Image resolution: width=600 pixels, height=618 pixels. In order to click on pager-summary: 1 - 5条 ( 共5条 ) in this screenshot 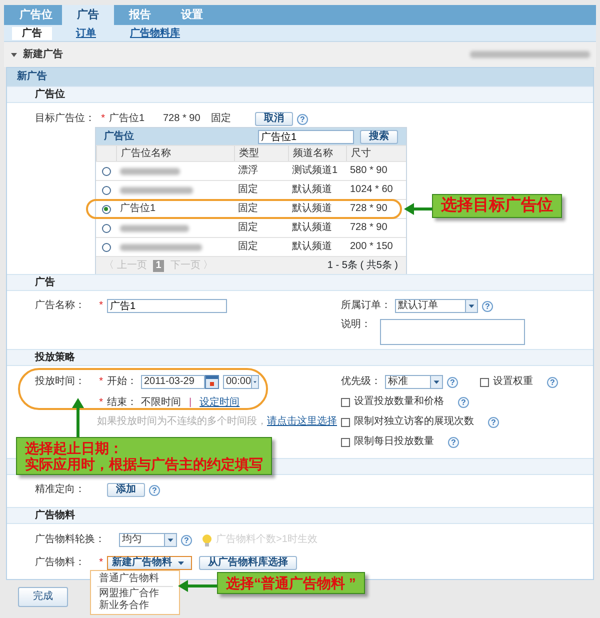, I will do `click(362, 266)`.